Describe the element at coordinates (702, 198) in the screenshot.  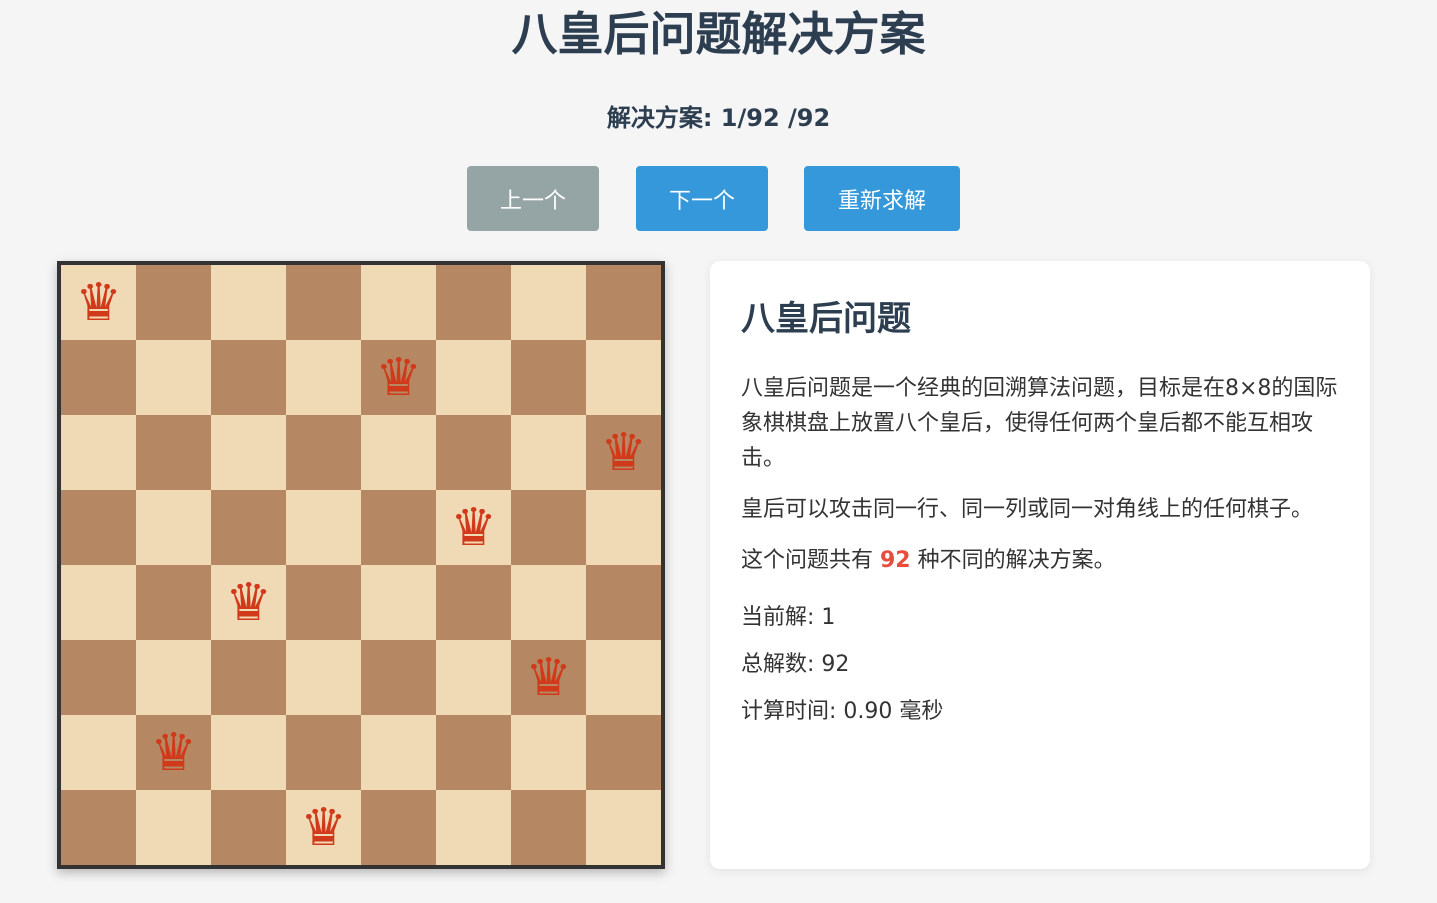
I see `next-solution-button: 下一个` at that location.